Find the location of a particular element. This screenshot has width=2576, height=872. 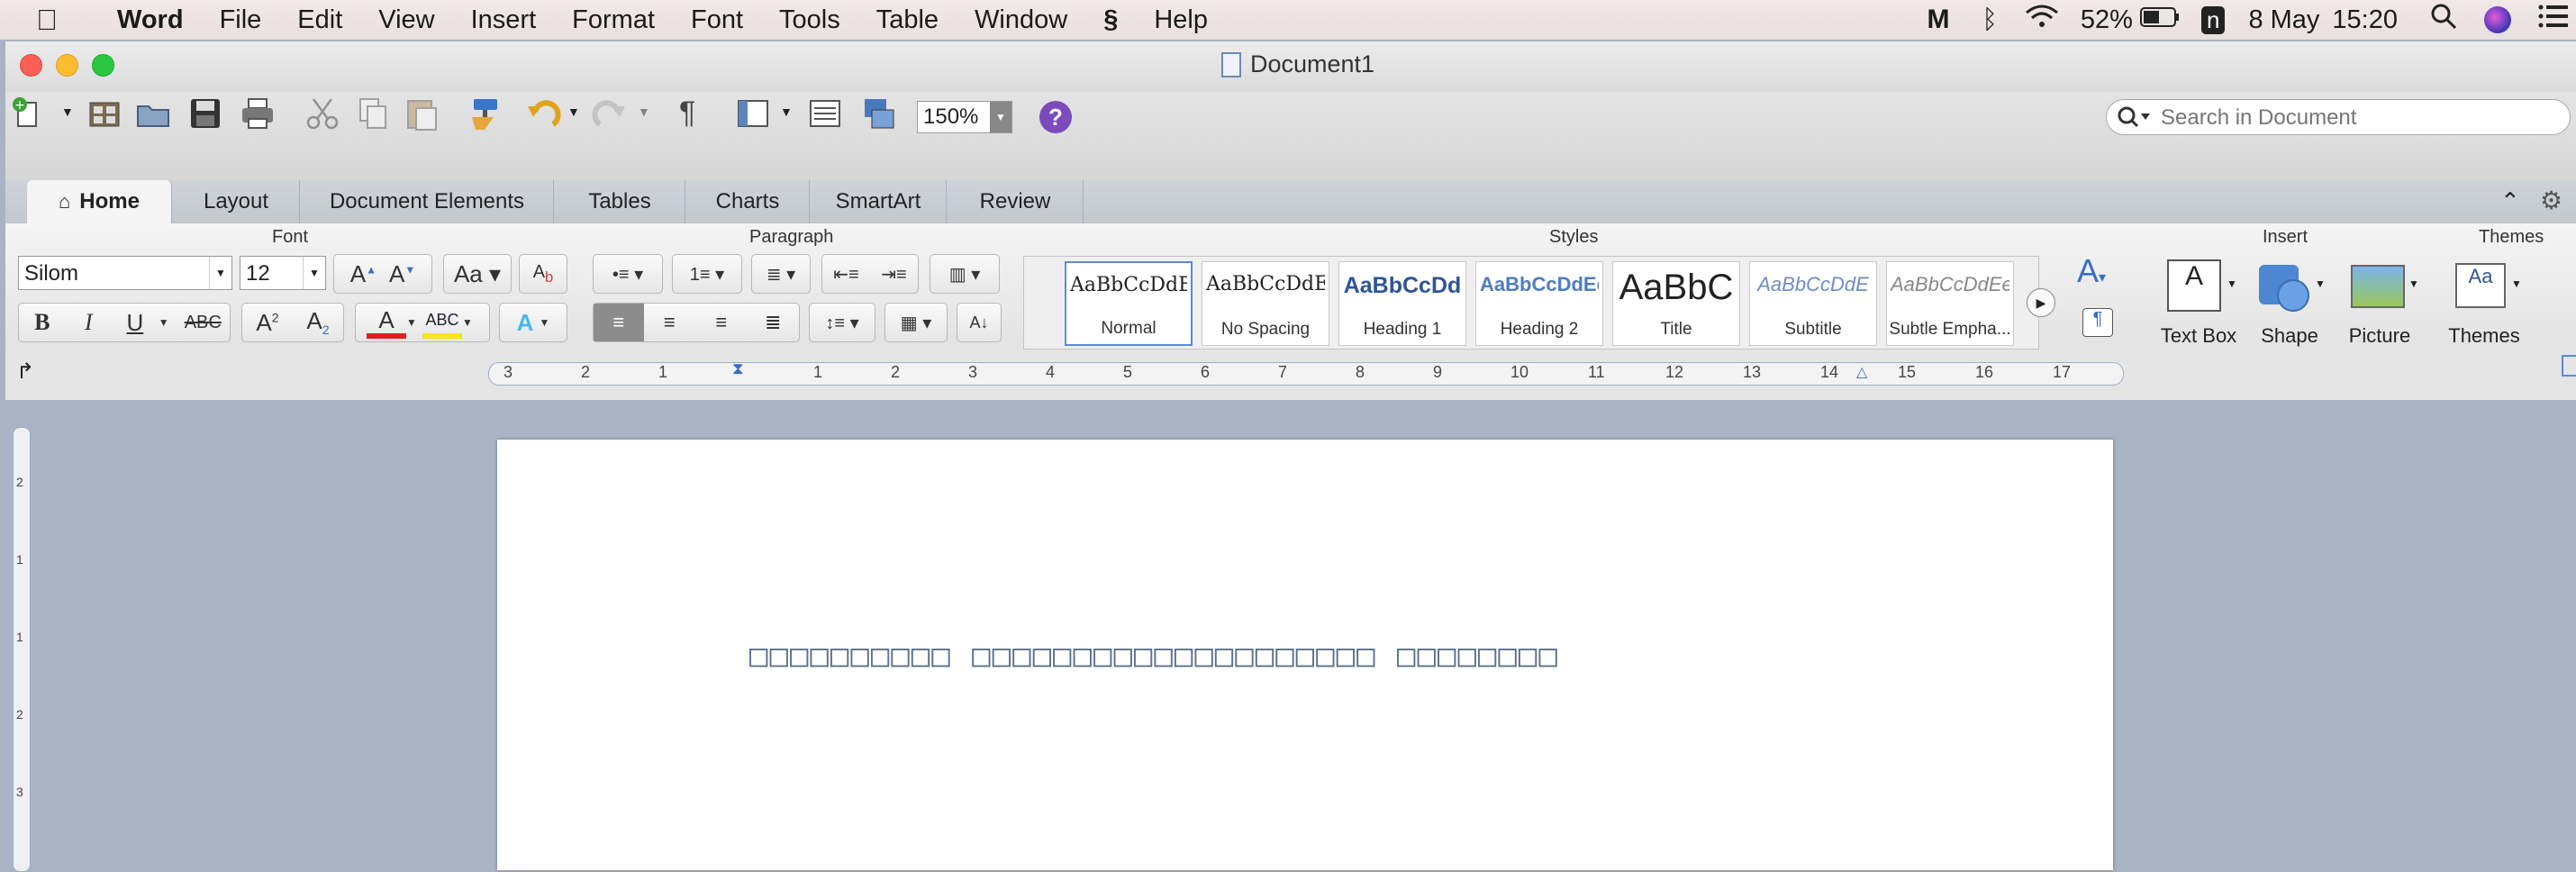

redo-icon is located at coordinates (609, 113).